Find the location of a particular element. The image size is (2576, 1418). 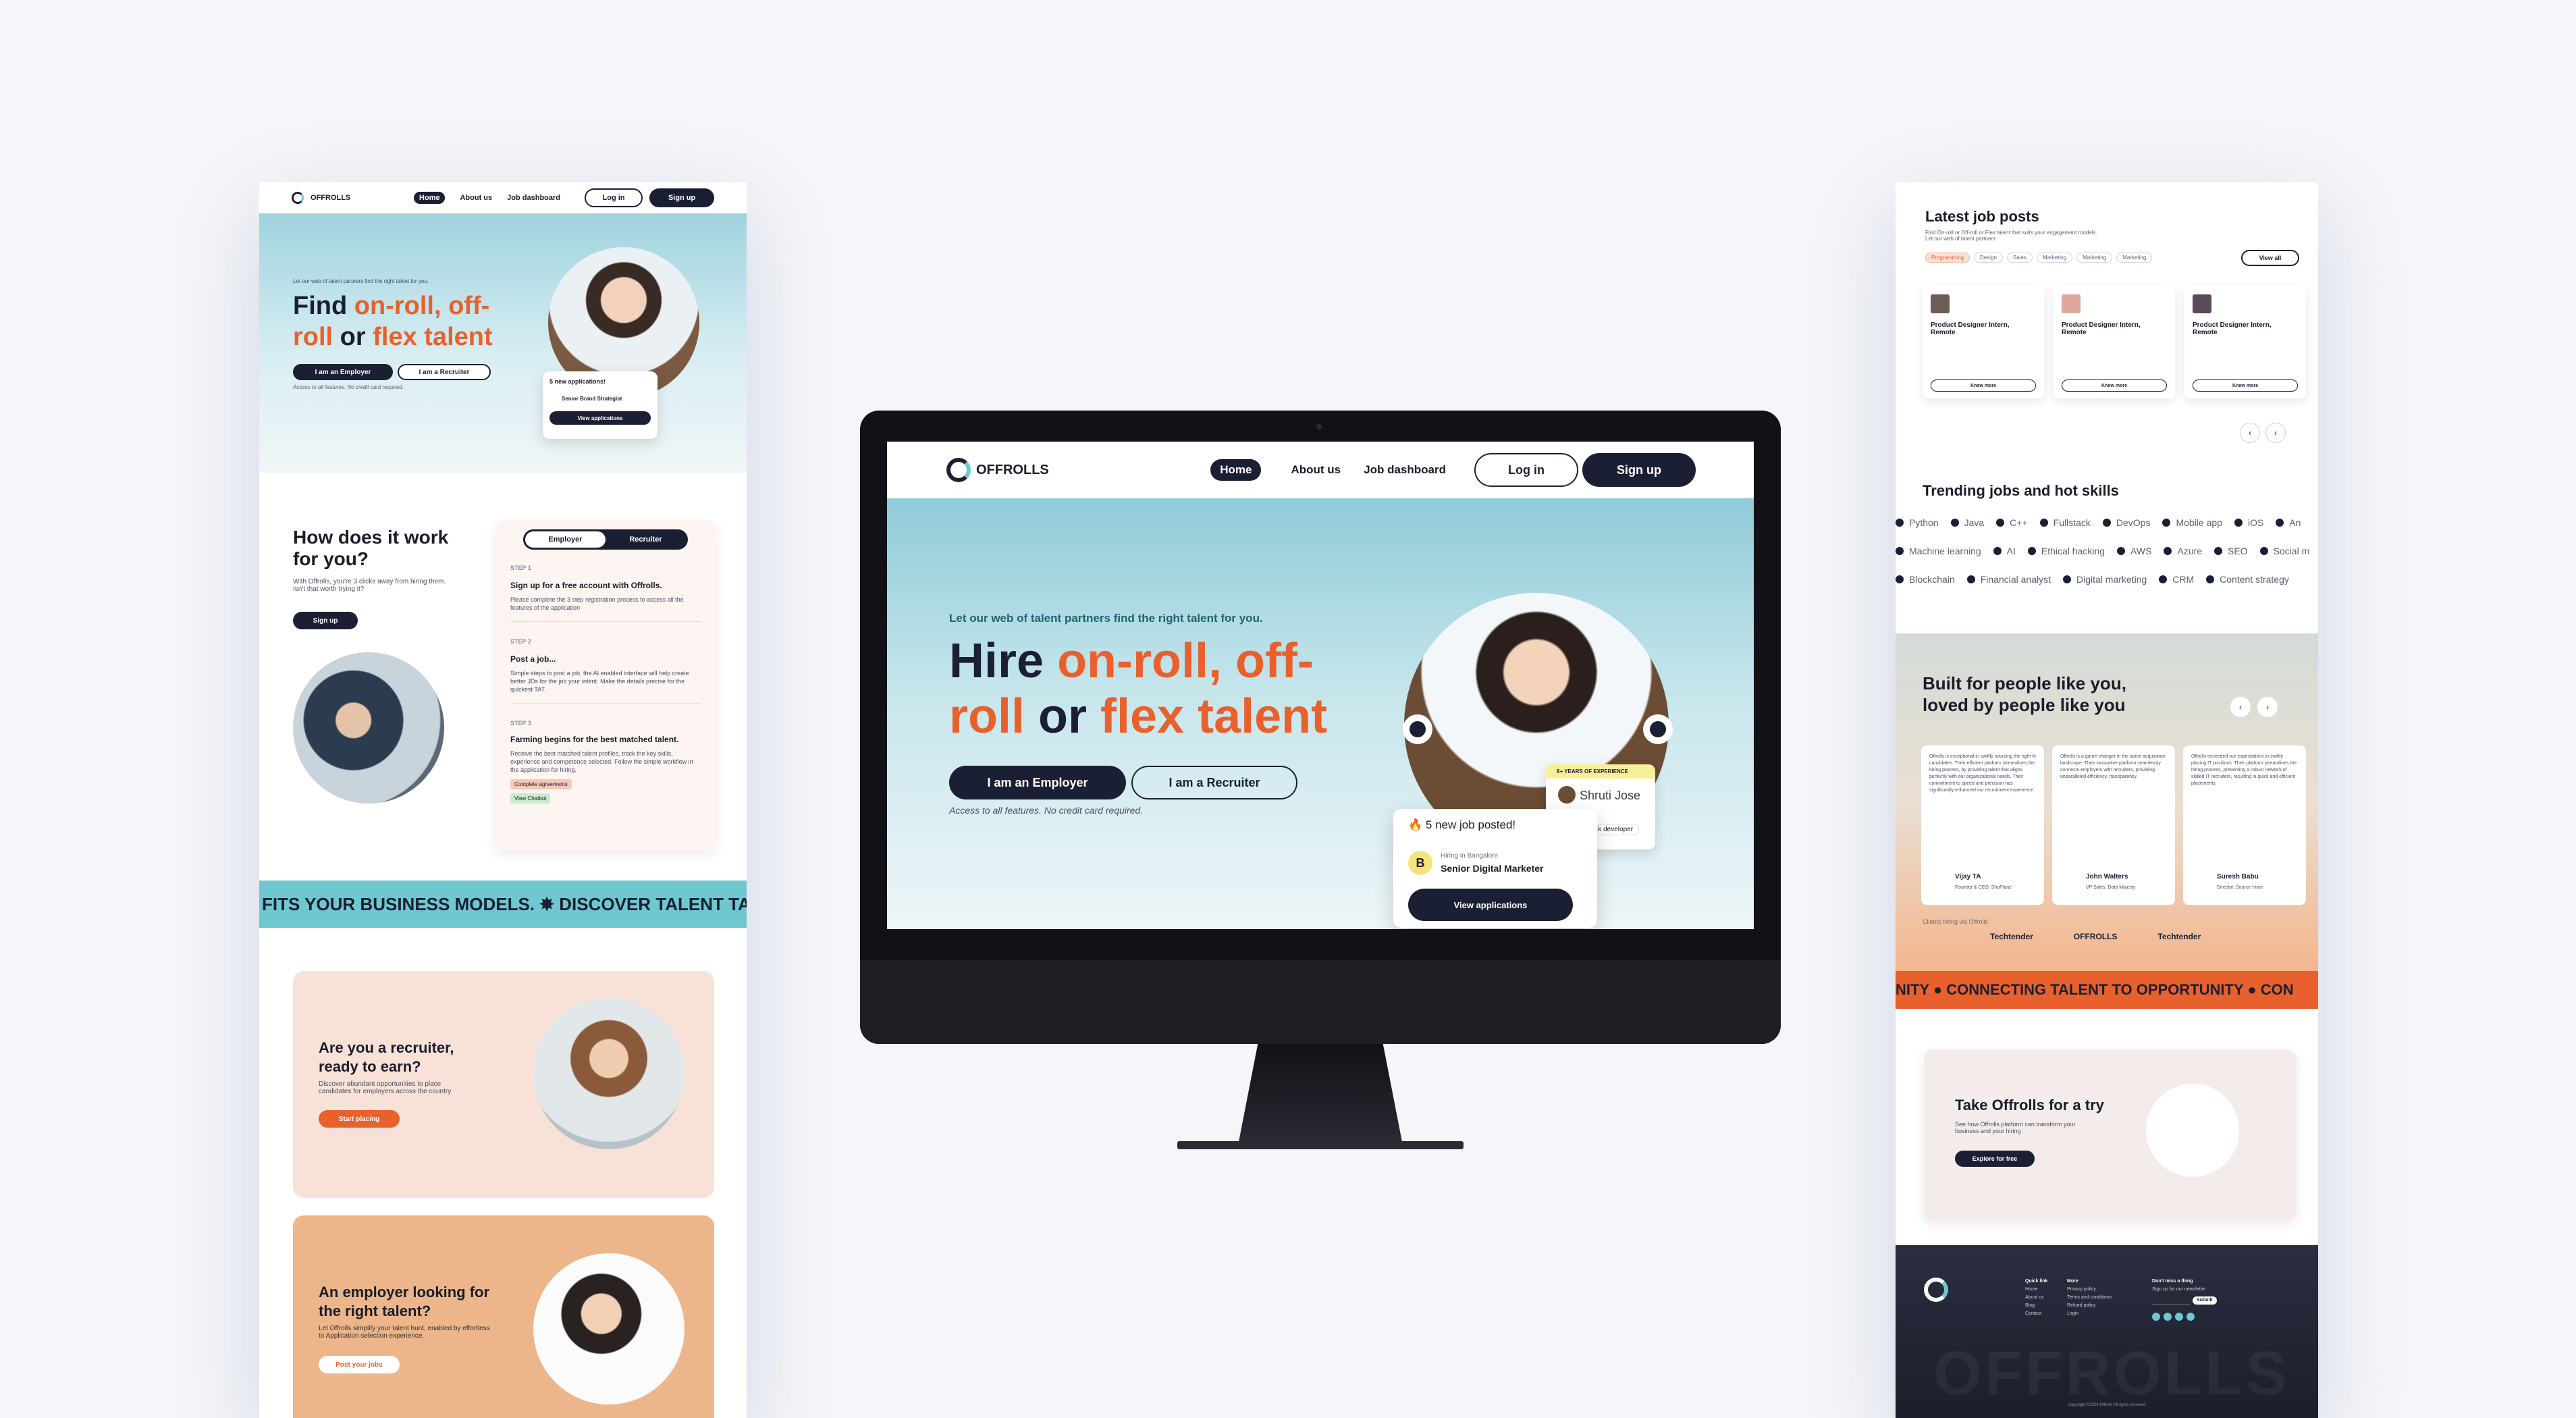

filter-marketing-3: Marketing is located at coordinates (2134, 258).